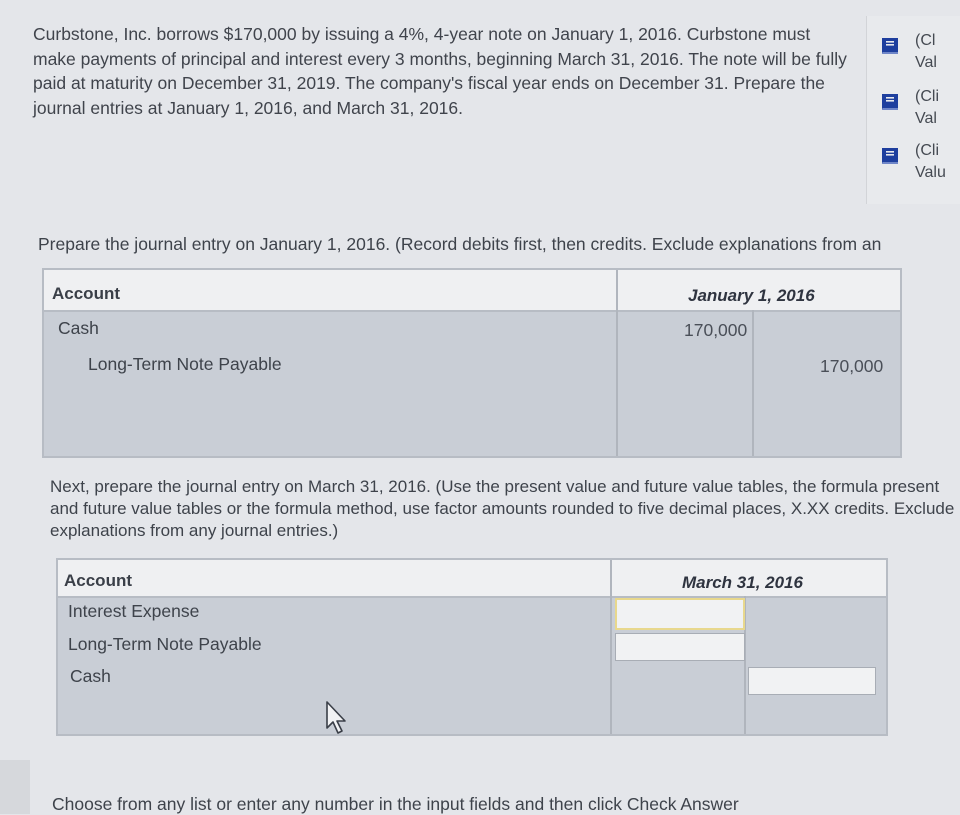 The width and height of the screenshot is (960, 815). Describe the element at coordinates (742, 582) in the screenshot. I see `header-date: March 31, 2016` at that location.